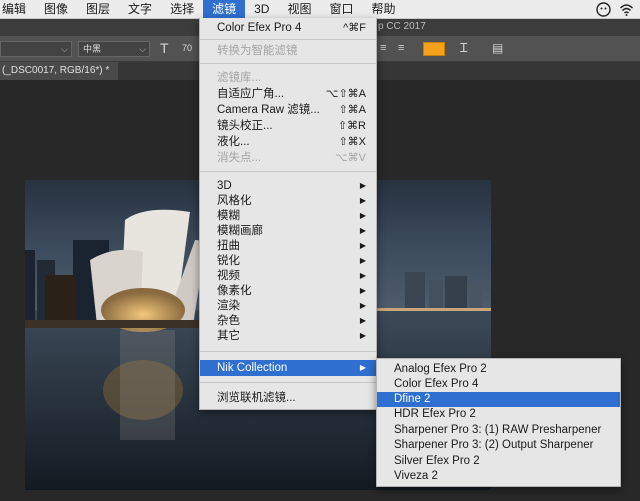  I want to click on menu-item-label: 视频, so click(228, 276).